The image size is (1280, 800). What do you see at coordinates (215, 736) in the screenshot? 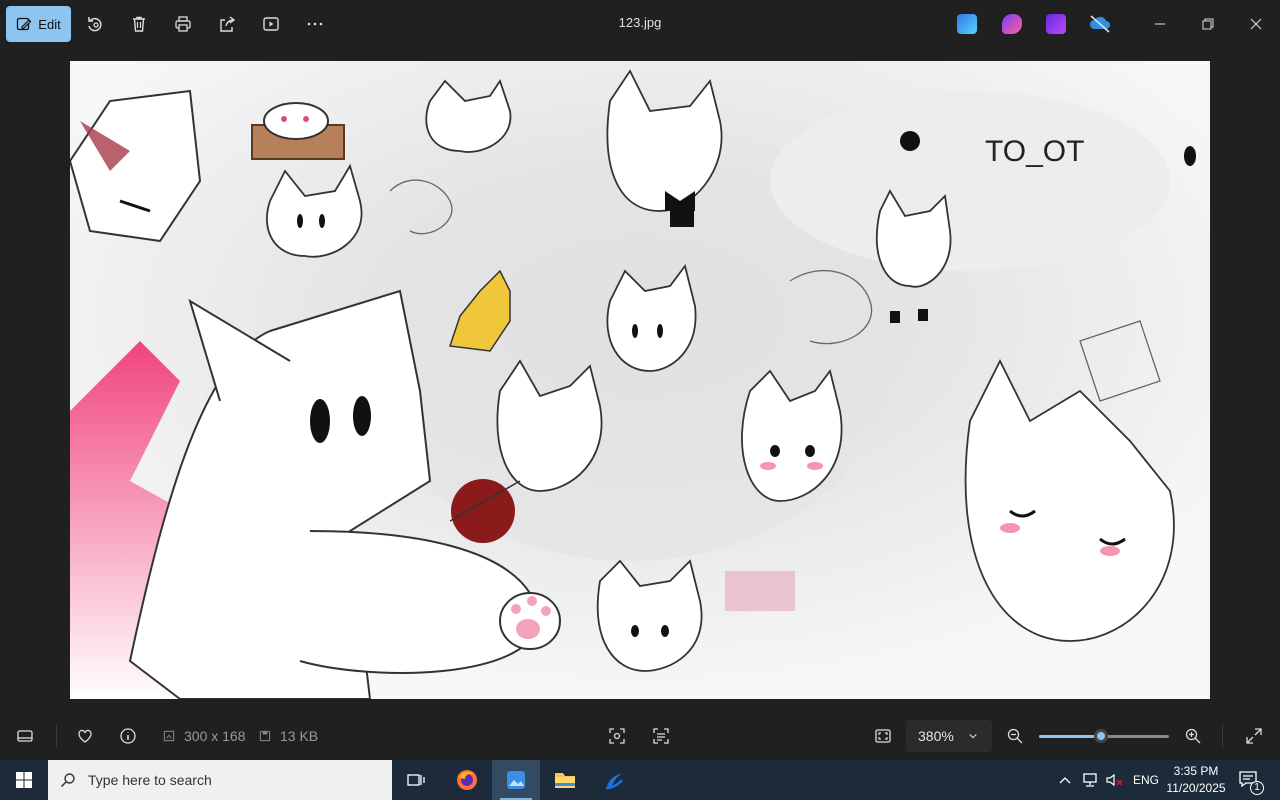
I see `dimensions-text: 300 x 168` at bounding box center [215, 736].